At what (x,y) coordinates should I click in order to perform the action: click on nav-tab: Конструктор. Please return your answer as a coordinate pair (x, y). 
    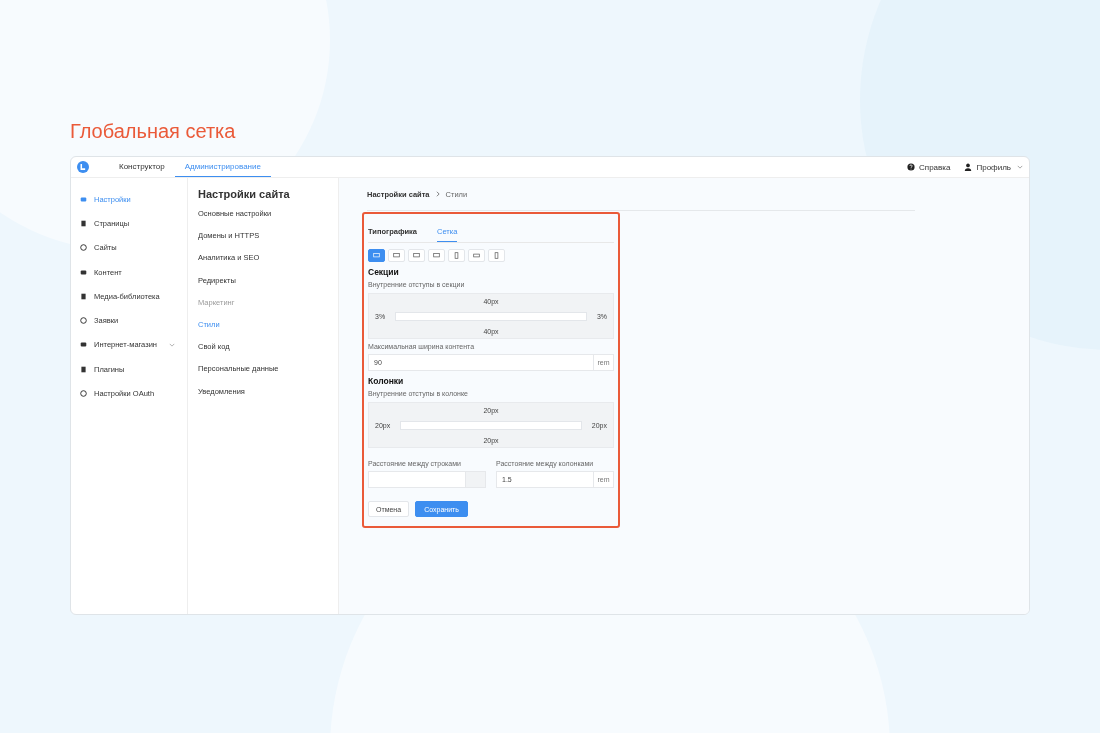
    Looking at the image, I should click on (142, 167).